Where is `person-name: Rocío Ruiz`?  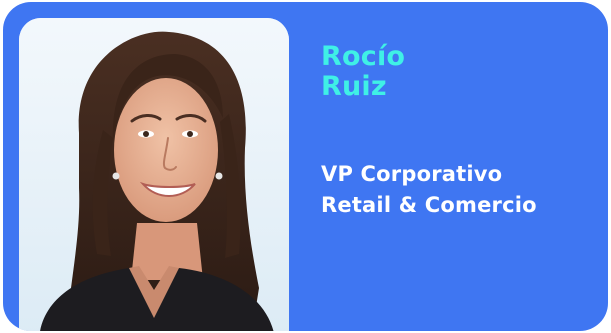
person-name: Rocío Ruiz is located at coordinates (461, 72).